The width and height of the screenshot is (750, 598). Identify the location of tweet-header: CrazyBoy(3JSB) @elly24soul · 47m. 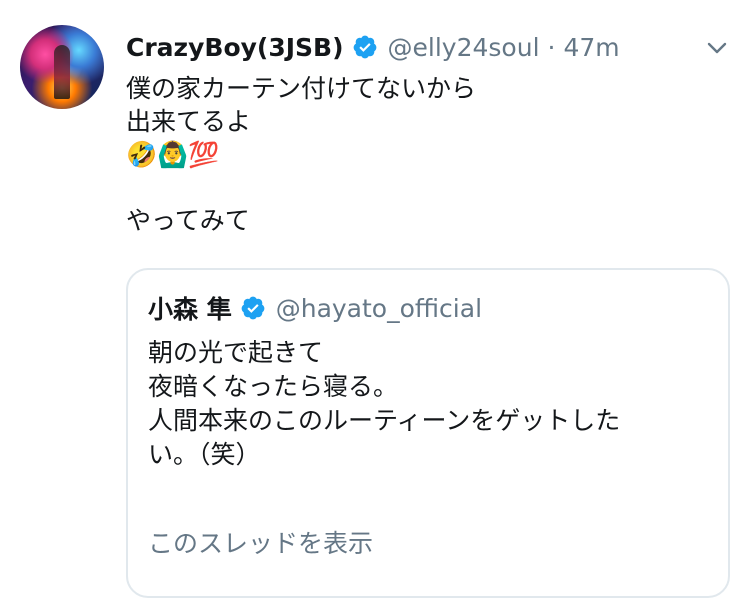
(373, 47).